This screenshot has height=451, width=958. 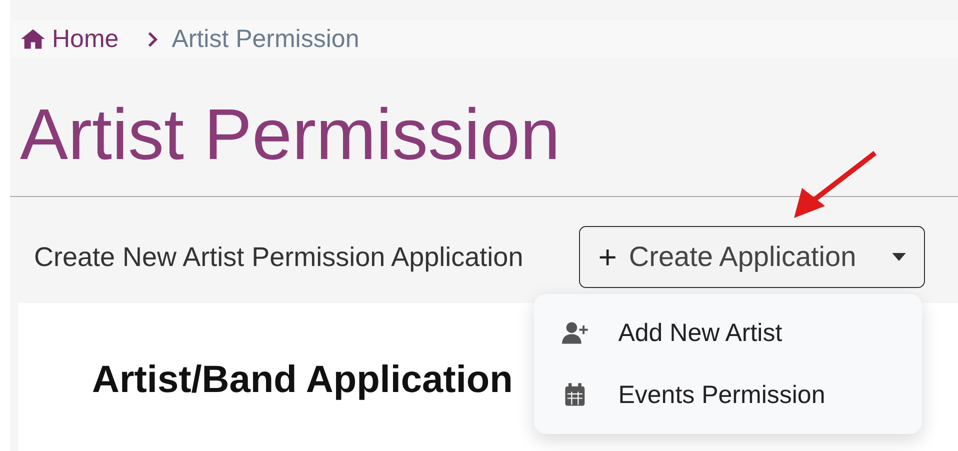 I want to click on caret-icon, so click(x=899, y=257).